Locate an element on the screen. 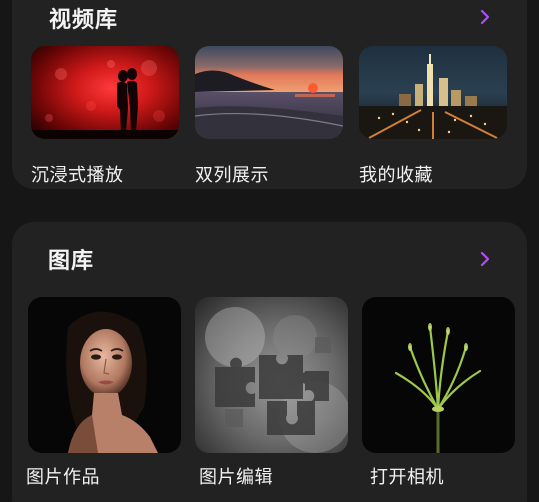 This screenshot has height=502, width=539. beach-sunset-thumbnail is located at coordinates (269, 92).